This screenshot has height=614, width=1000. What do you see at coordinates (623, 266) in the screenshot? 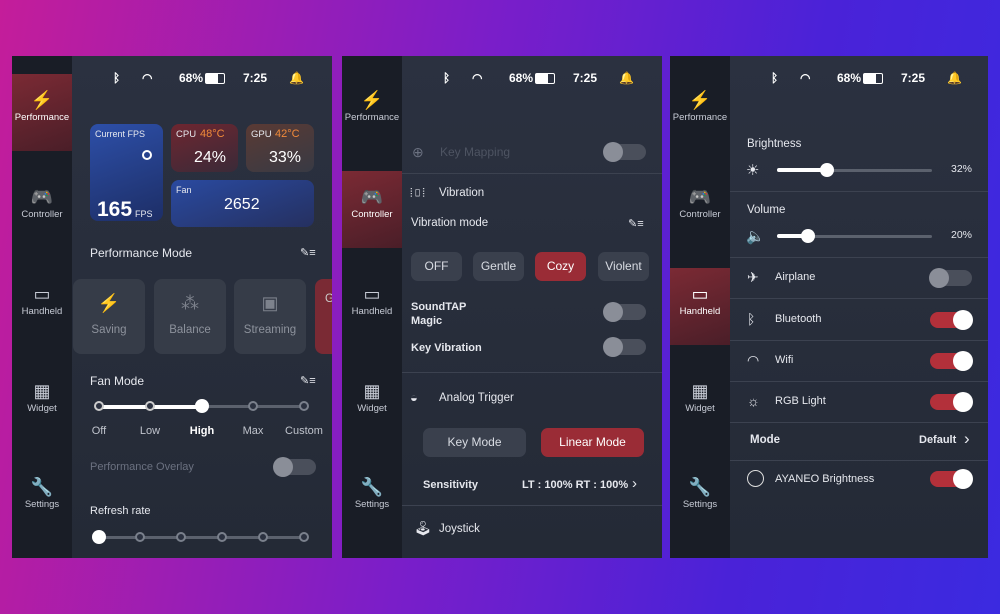
I see `vibration-option-violent: Violent` at bounding box center [623, 266].